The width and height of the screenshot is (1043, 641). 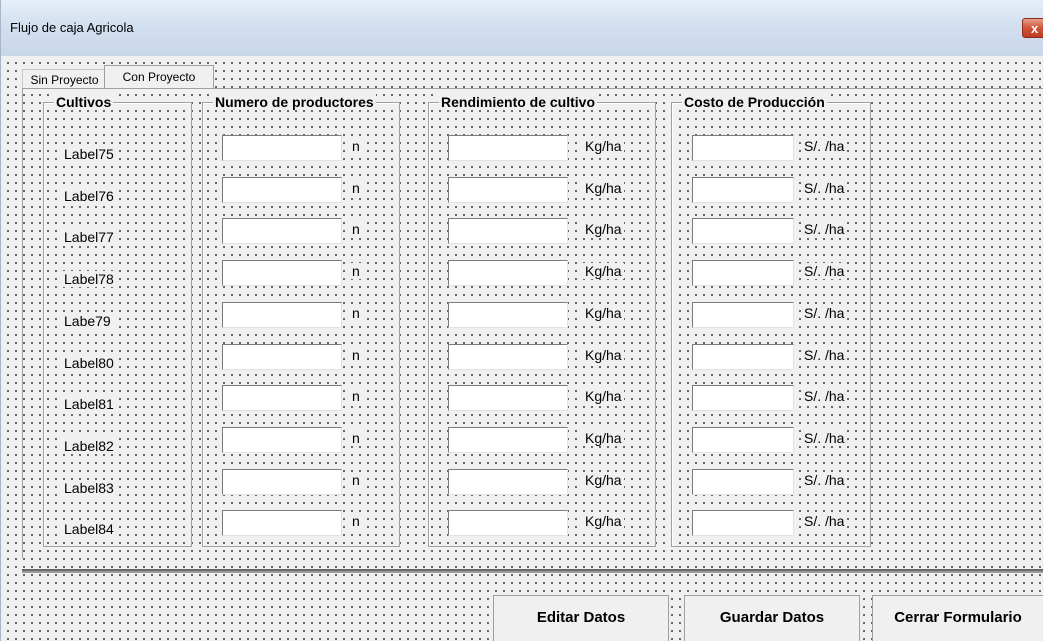 What do you see at coordinates (532, 571) in the screenshot?
I see `separator-line` at bounding box center [532, 571].